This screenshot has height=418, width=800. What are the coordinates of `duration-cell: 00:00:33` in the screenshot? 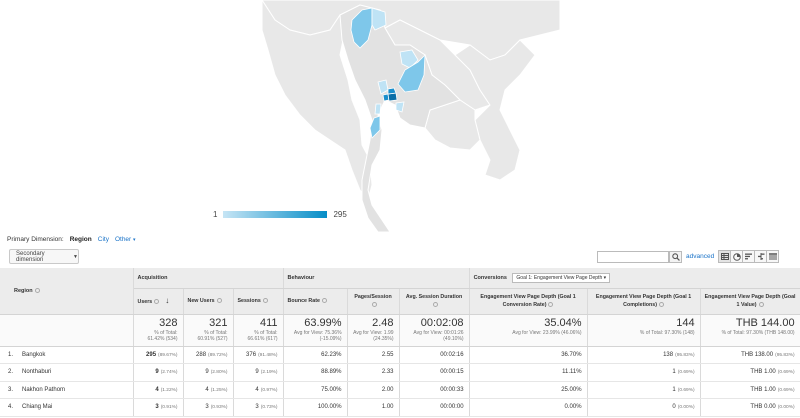 It's located at (434, 390).